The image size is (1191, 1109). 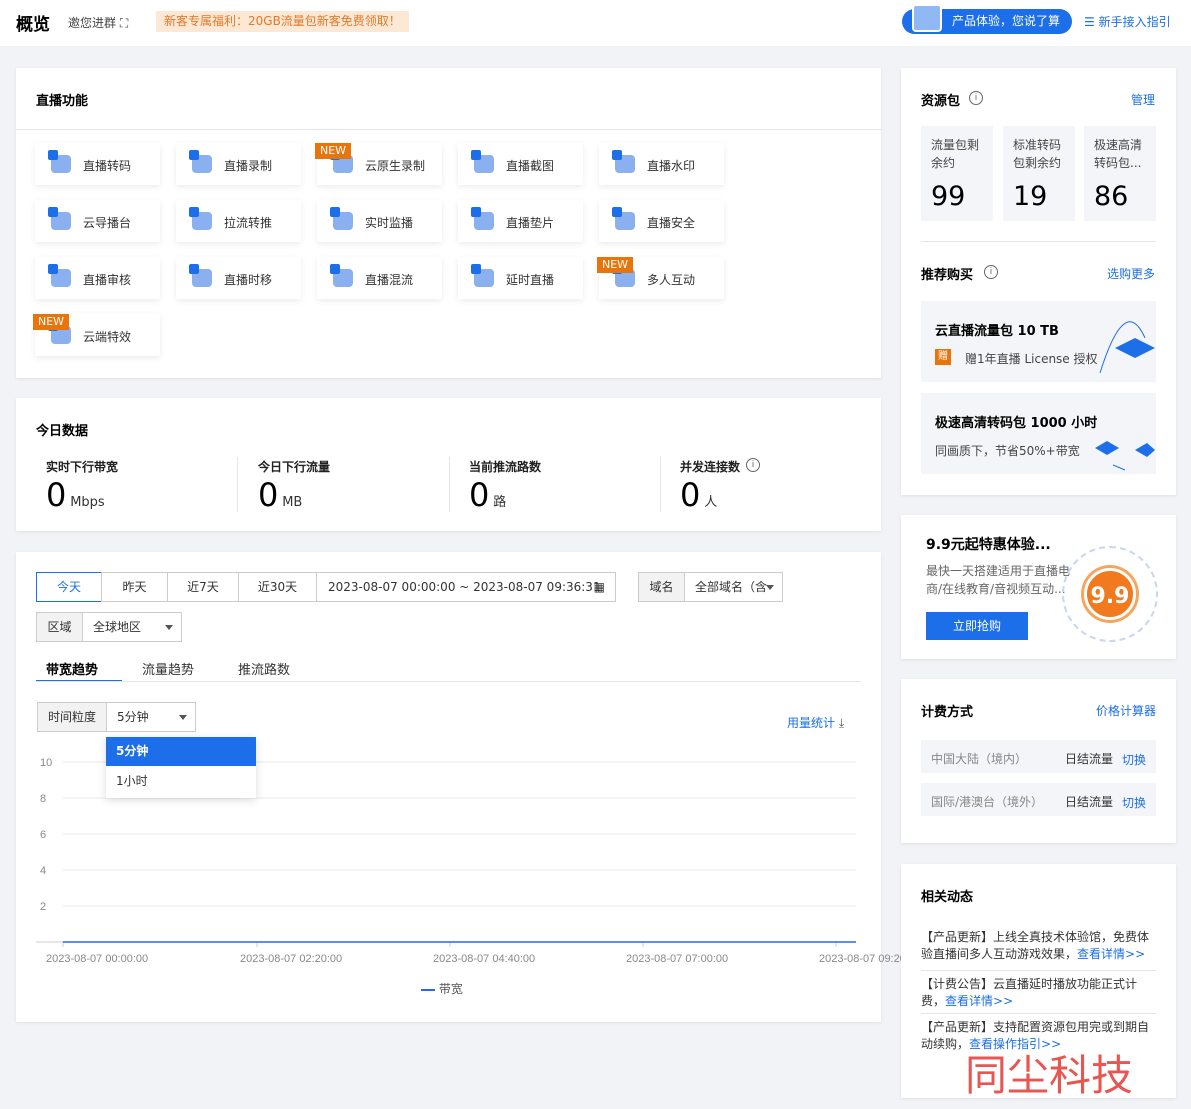 What do you see at coordinates (450, 989) in the screenshot?
I see `legend-label: 带宽` at bounding box center [450, 989].